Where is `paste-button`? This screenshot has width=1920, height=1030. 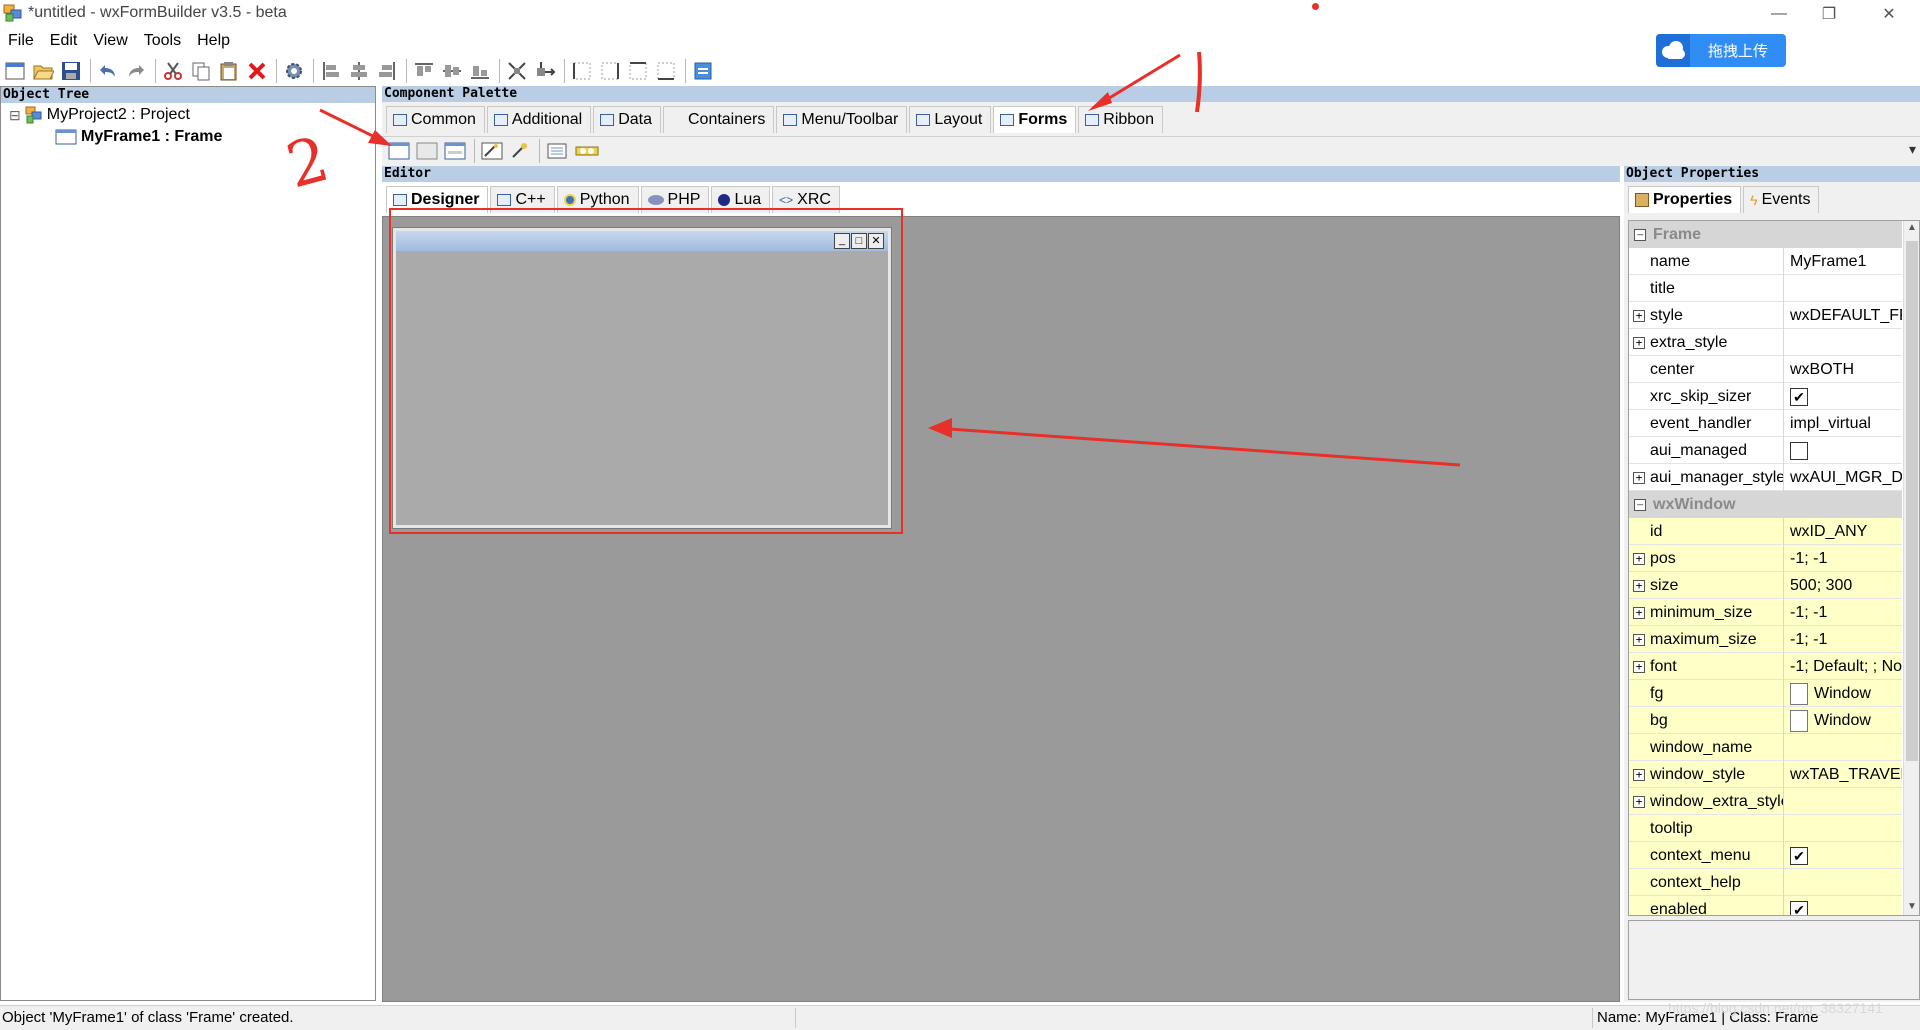
paste-button is located at coordinates (229, 71).